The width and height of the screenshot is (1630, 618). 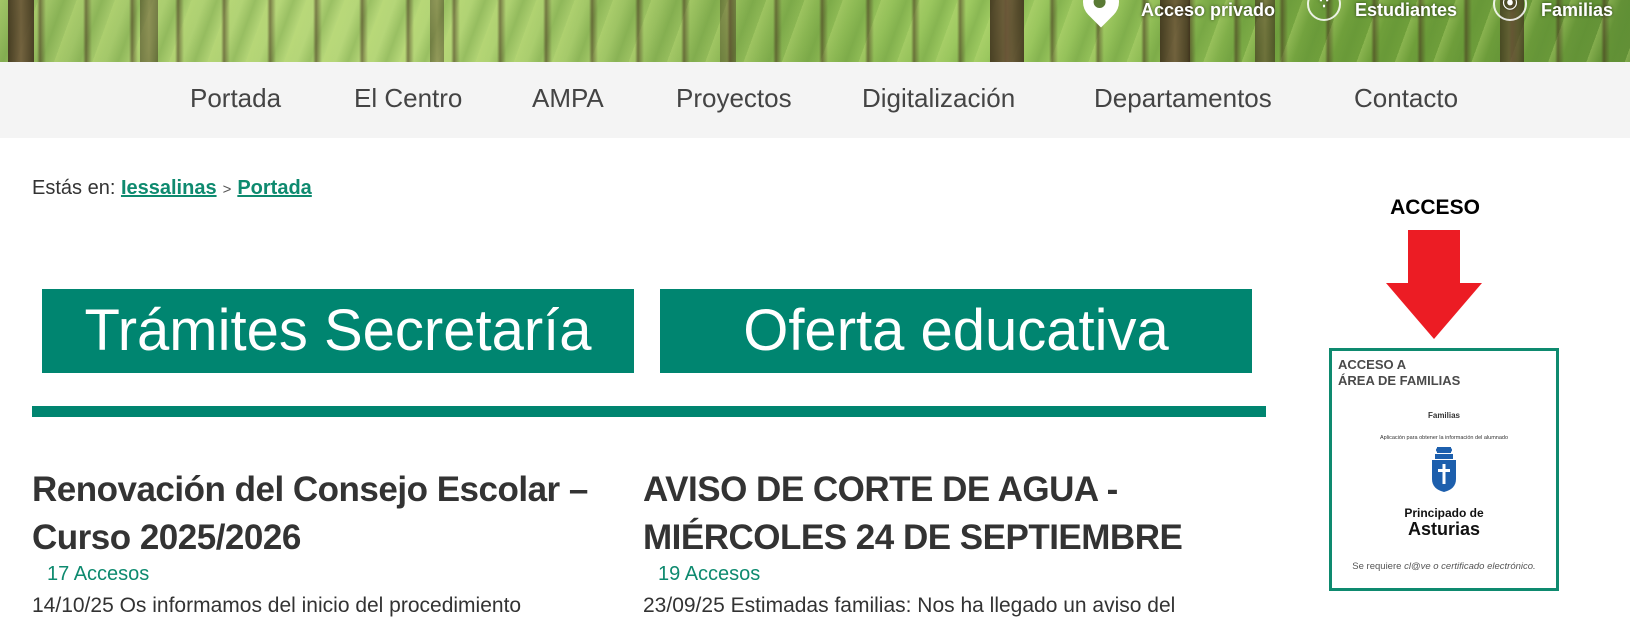 I want to click on top-link-label: Estudiantes, so click(x=1406, y=10).